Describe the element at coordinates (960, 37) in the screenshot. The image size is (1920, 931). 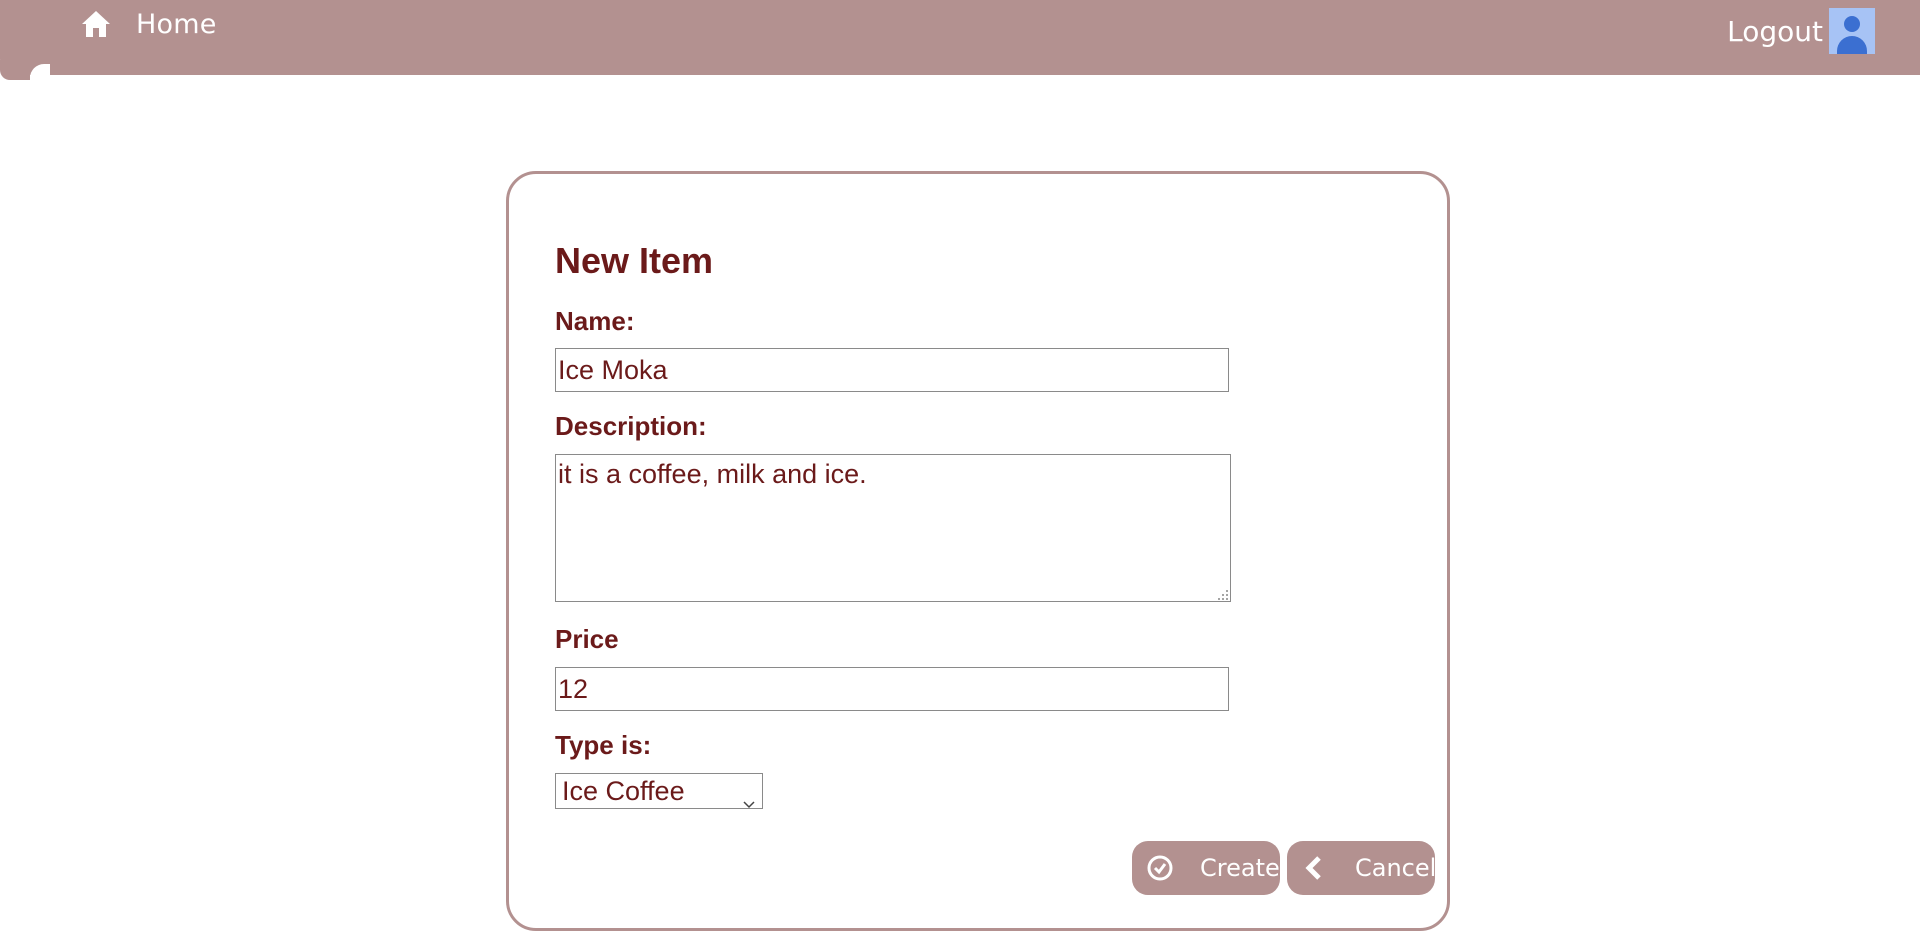
I see `top-navbar: Home Logout` at that location.